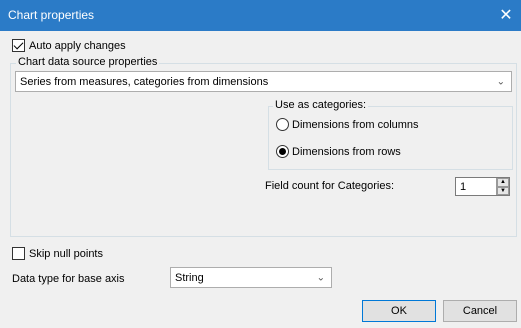 Image resolution: width=521 pixels, height=328 pixels. Describe the element at coordinates (476, 187) in the screenshot. I see `field-count-value: 1` at that location.